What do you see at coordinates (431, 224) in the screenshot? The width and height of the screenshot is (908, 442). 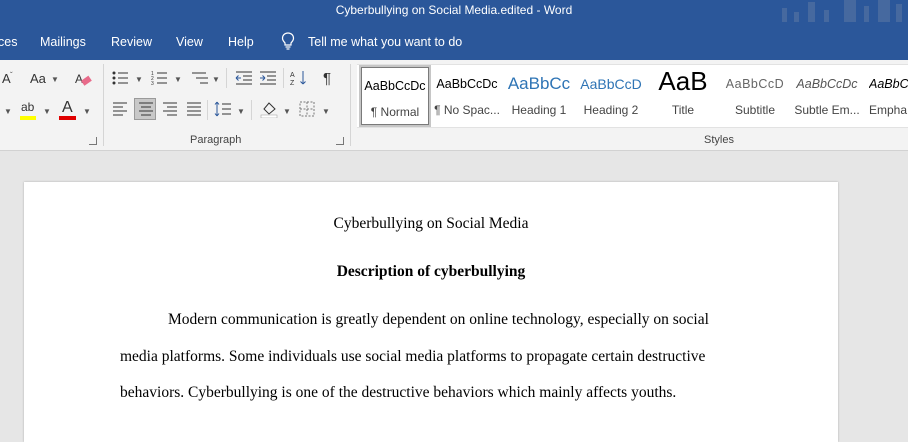 I see `document-title: Cyberbullying on Social Media` at bounding box center [431, 224].